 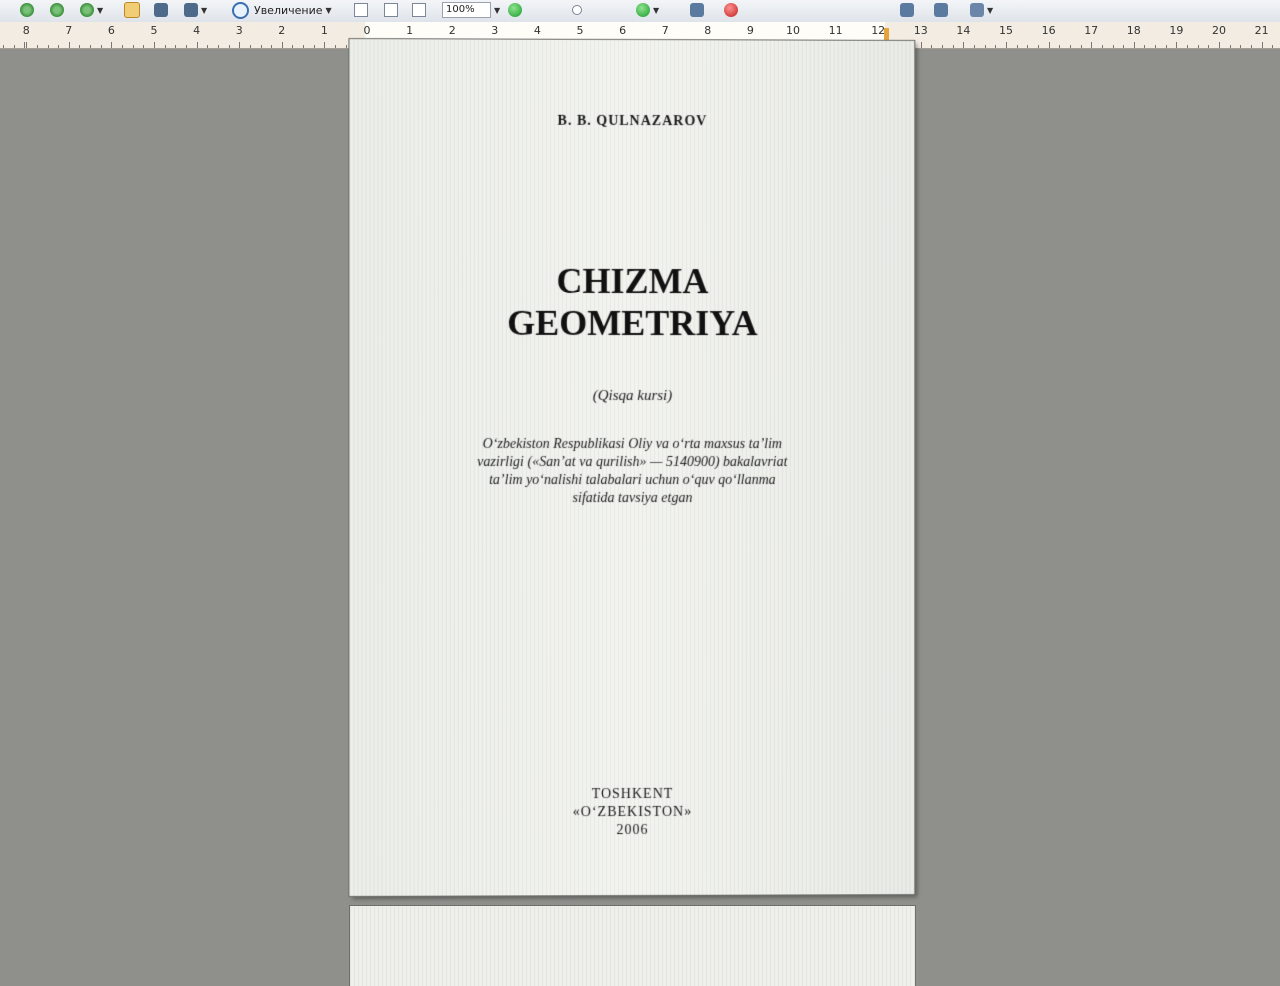 What do you see at coordinates (26, 30) in the screenshot?
I see `ruler-label: 8` at bounding box center [26, 30].